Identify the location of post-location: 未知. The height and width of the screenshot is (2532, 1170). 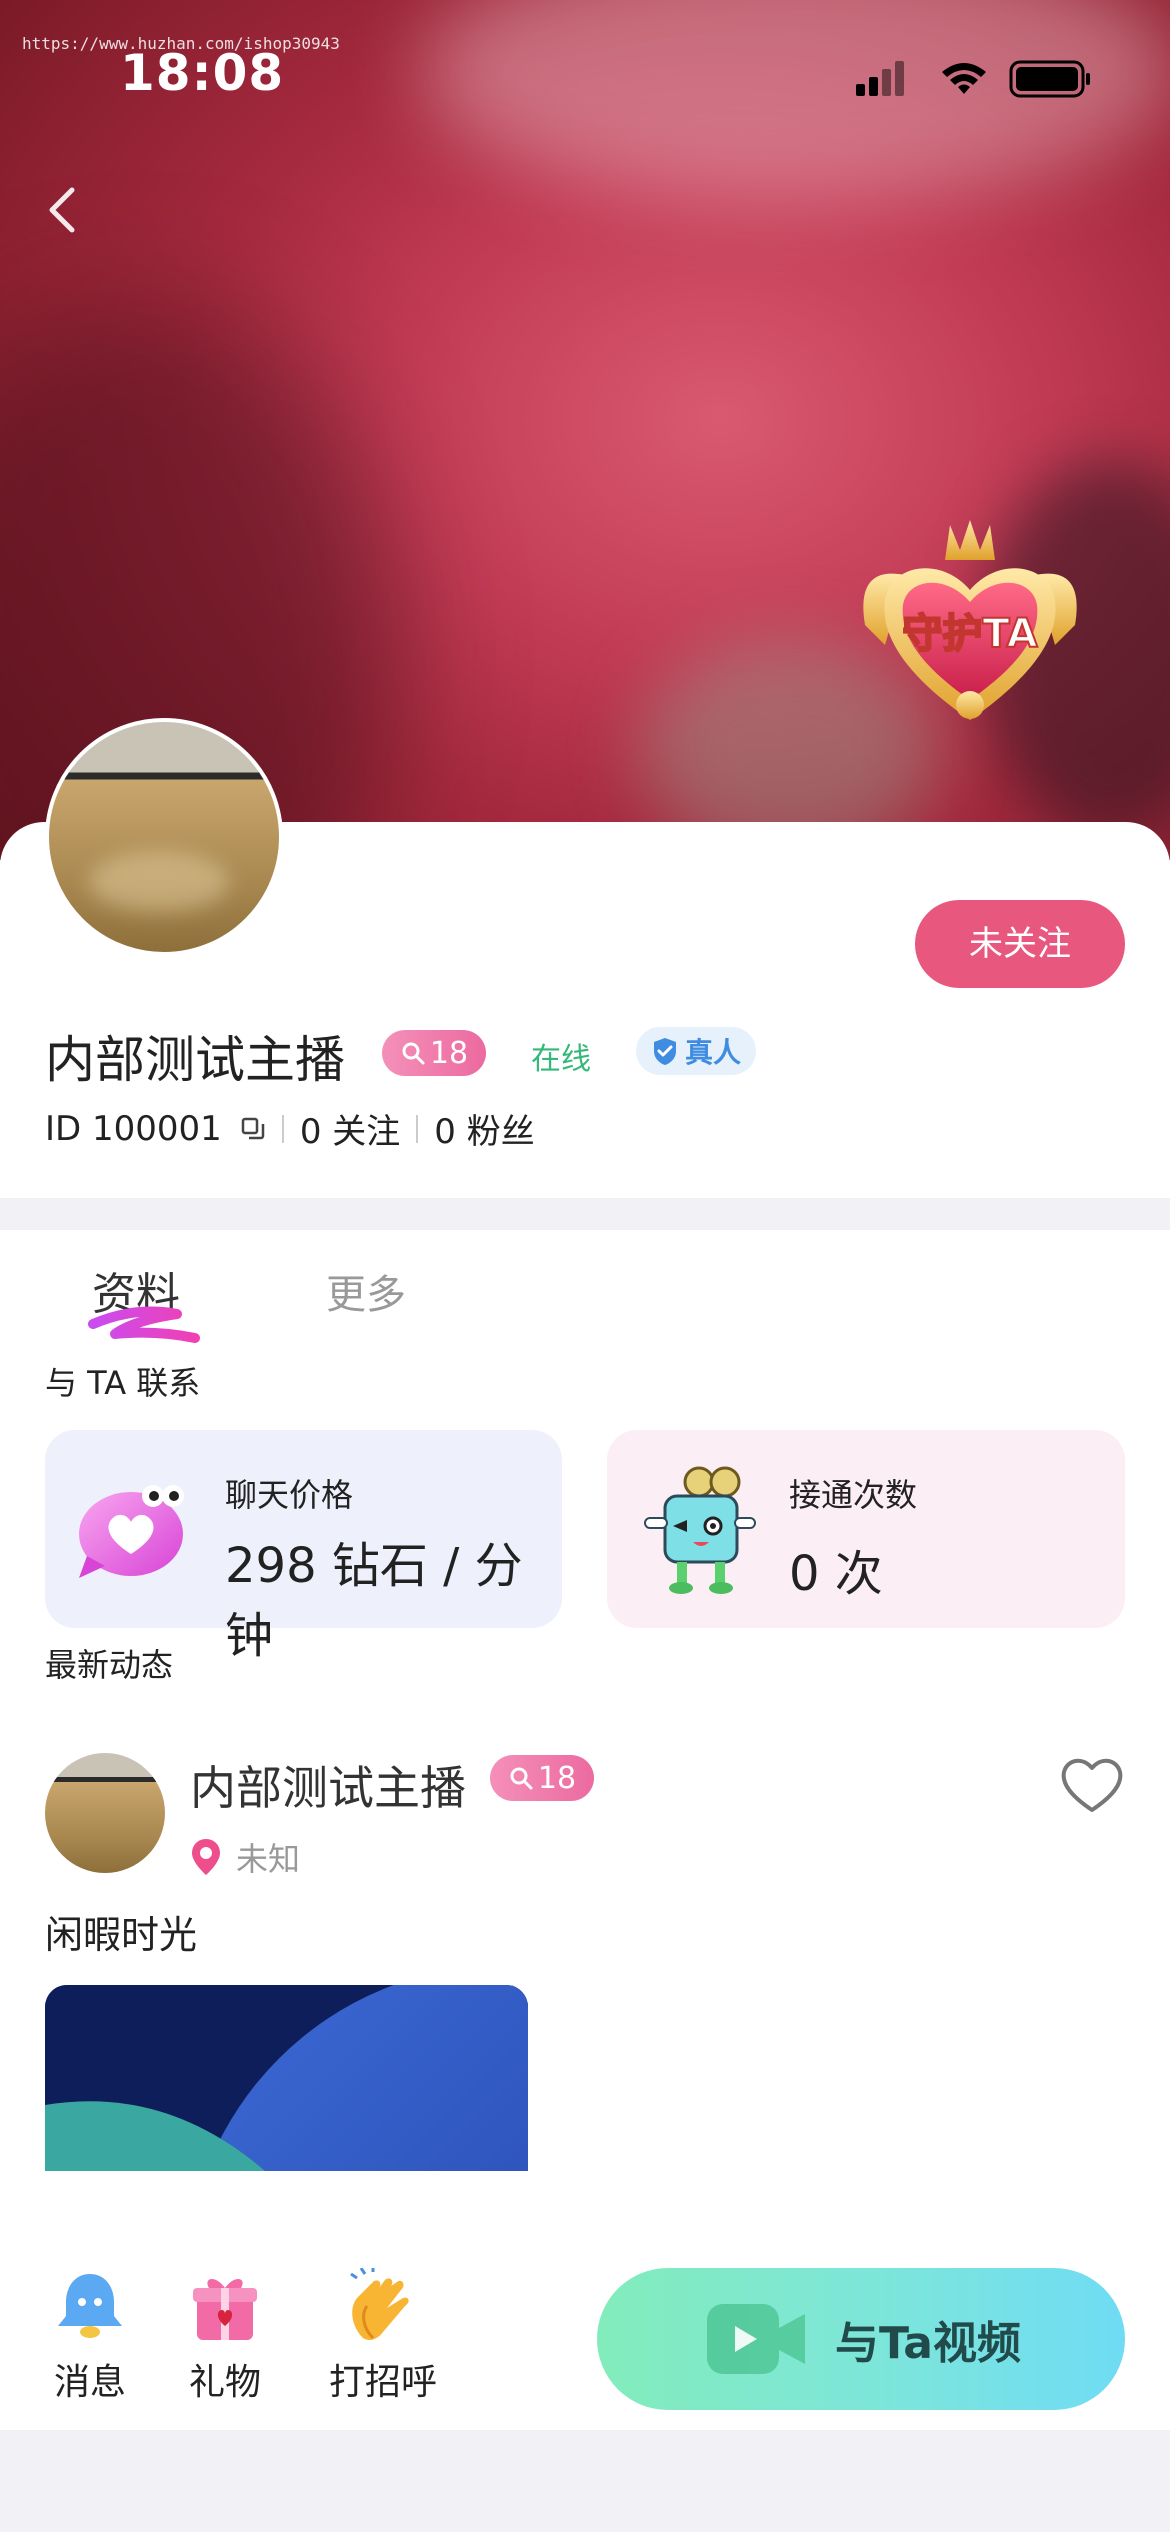
(245, 1857).